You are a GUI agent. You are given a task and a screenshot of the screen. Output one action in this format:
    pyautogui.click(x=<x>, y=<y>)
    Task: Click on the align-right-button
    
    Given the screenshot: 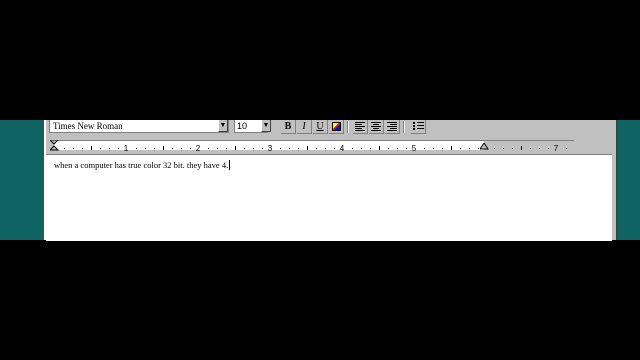 What is the action you would take?
    pyautogui.click(x=392, y=127)
    